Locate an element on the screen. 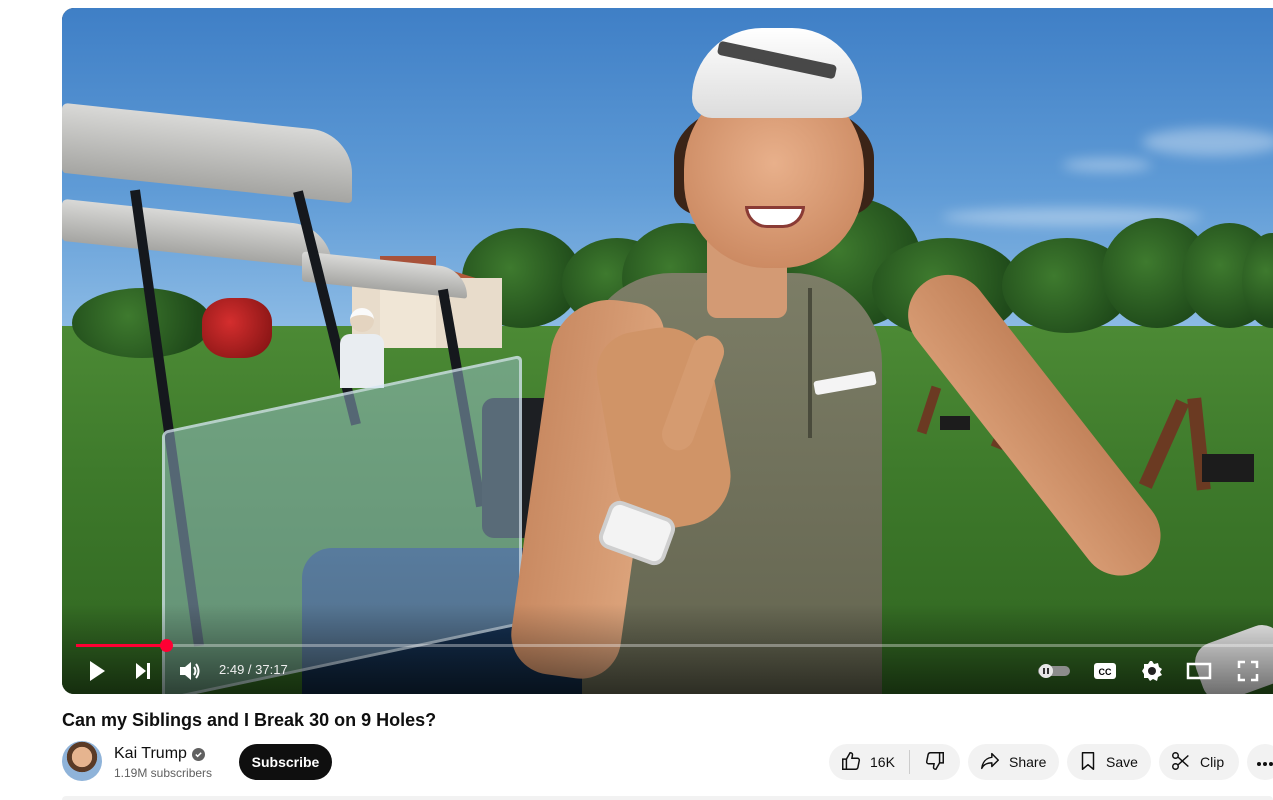  channel-name-link: Kai Trump is located at coordinates (159, 754).